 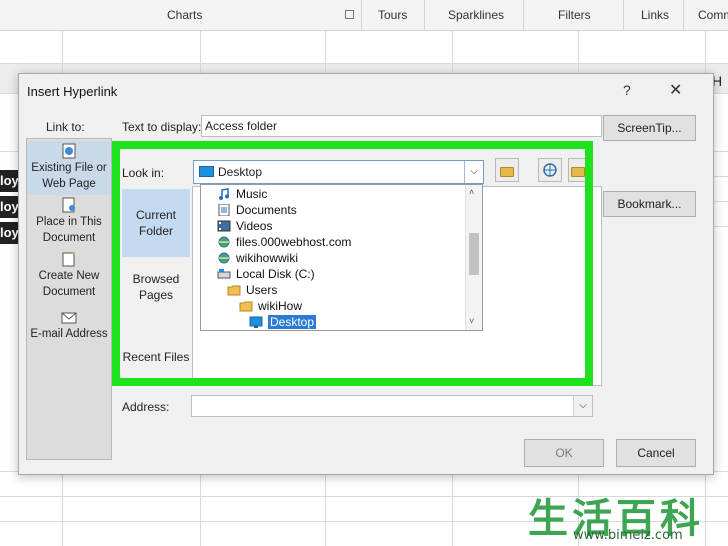 What do you see at coordinates (69, 176) in the screenshot?
I see `link-to-item-label: Existing File or Web Page` at bounding box center [69, 176].